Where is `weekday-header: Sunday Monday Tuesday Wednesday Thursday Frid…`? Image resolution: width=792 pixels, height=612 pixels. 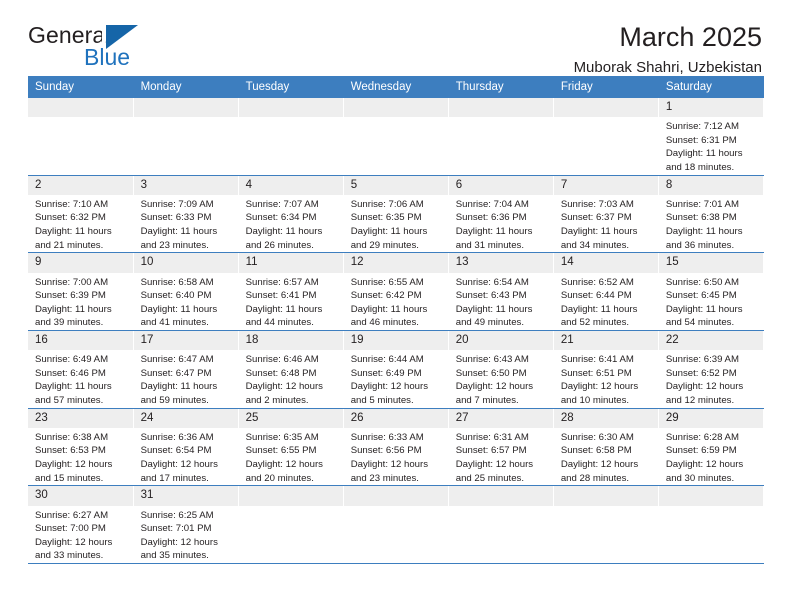 weekday-header: Sunday Monday Tuesday Wednesday Thursday Frid… is located at coordinates (396, 87).